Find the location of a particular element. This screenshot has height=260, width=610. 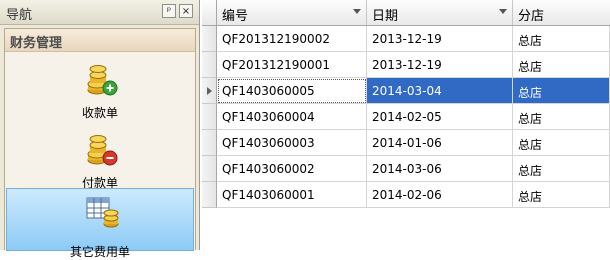

cell-code: QF201312190001 is located at coordinates (292, 65).